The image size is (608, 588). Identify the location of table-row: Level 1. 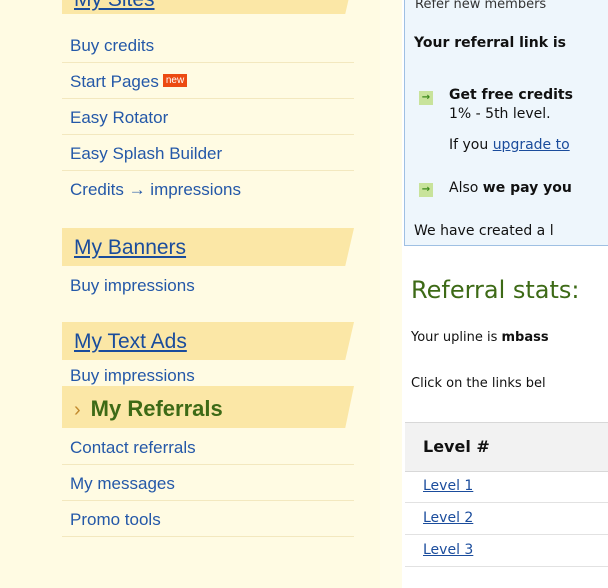
(506, 487).